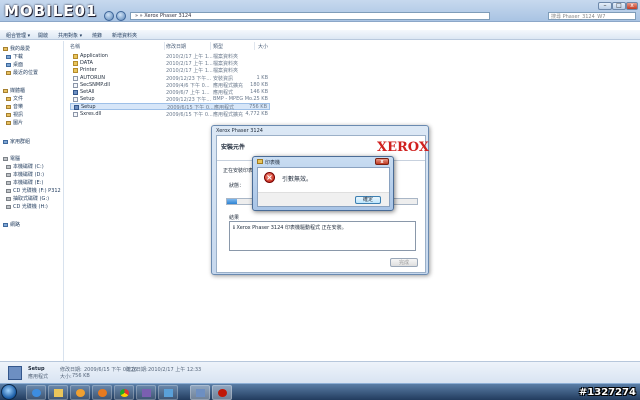 The image size is (640, 400). What do you see at coordinates (323, 187) in the screenshot?
I see `error-dialog-body: × 引數無效。 確定` at bounding box center [323, 187].